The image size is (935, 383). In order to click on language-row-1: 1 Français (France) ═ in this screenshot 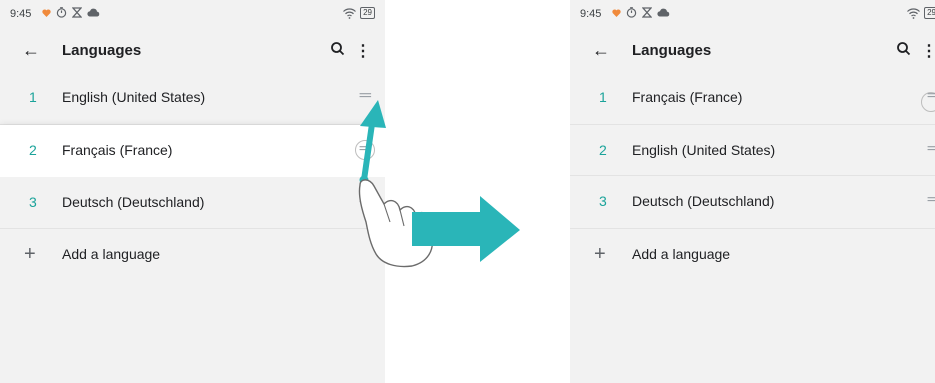, I will do `click(752, 98)`.